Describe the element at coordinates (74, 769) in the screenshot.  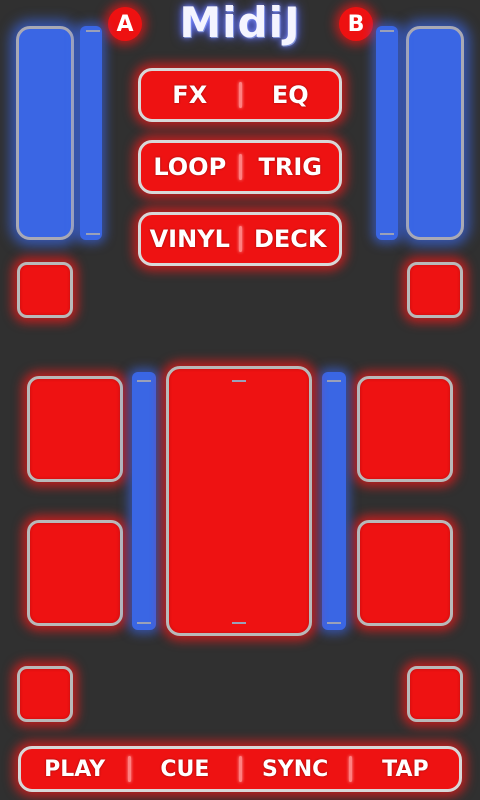
I see `play-button: PLAY` at that location.